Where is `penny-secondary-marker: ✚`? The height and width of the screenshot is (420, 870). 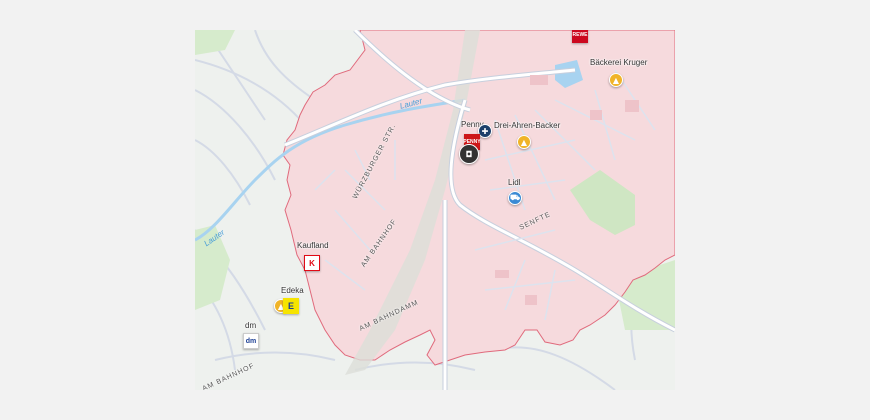
penny-secondary-marker: ✚ is located at coordinates (485, 131).